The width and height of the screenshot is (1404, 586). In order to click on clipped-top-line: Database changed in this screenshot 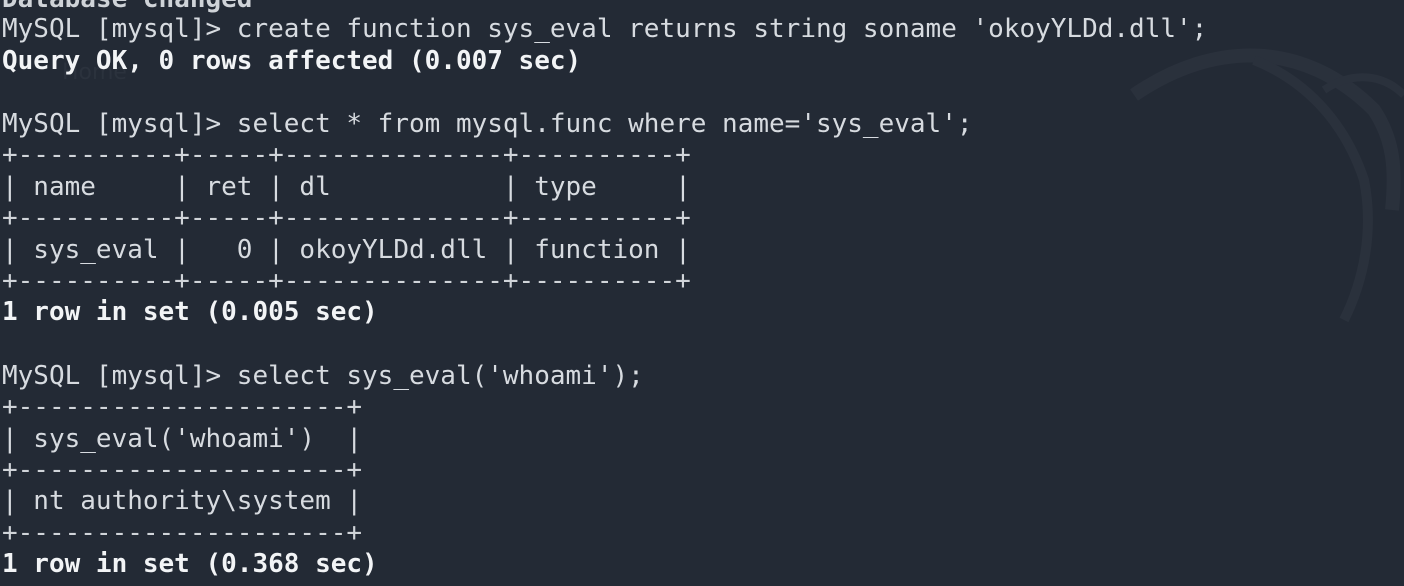, I will do `click(127, 7)`.